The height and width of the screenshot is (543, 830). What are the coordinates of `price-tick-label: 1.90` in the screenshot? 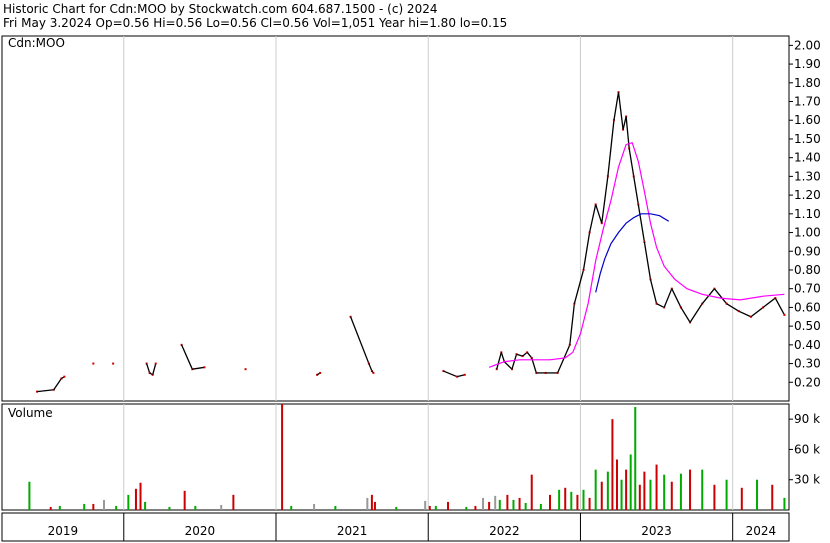 It's located at (807, 64).